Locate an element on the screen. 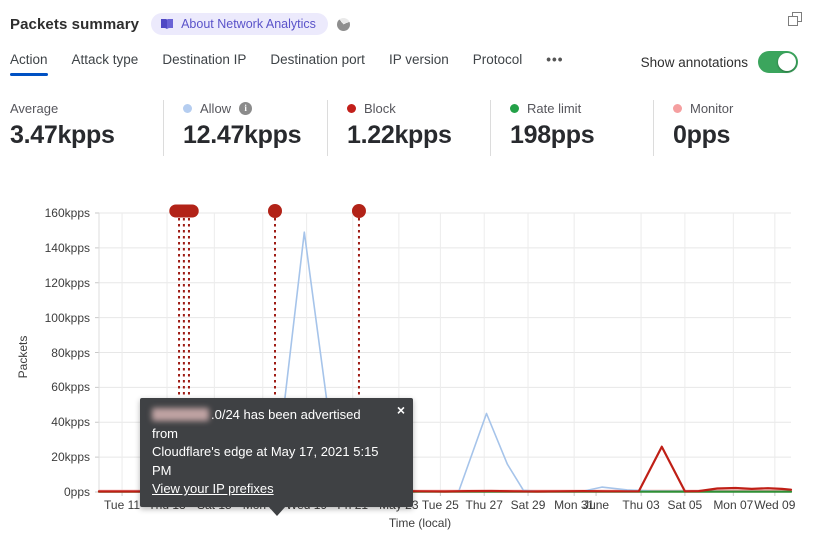 This screenshot has height=545, width=816. tab-destination-port: Destination port is located at coordinates (317, 64).